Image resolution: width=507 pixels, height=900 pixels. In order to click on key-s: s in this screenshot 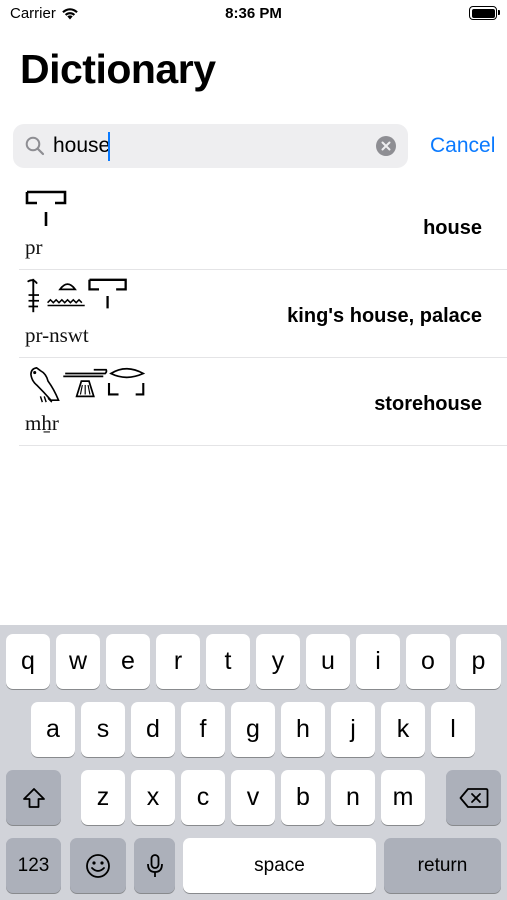, I will do `click(103, 729)`.